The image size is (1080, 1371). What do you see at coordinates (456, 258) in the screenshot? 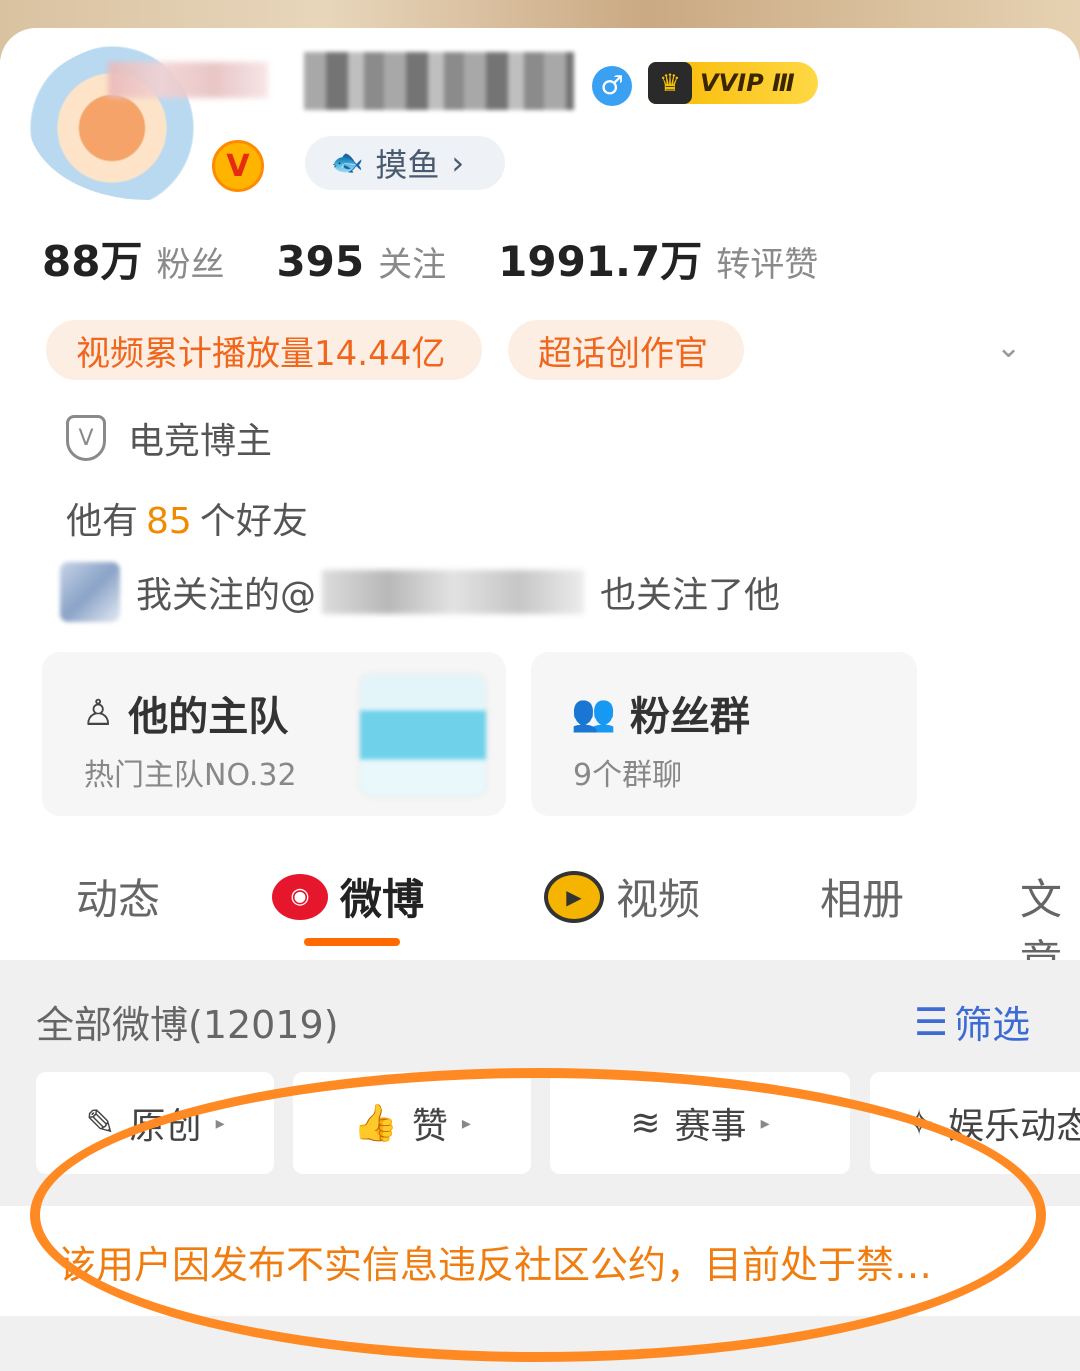
I see `stats-row: 88万 粉丝 395 关注 1991.7万 转评赞` at bounding box center [456, 258].